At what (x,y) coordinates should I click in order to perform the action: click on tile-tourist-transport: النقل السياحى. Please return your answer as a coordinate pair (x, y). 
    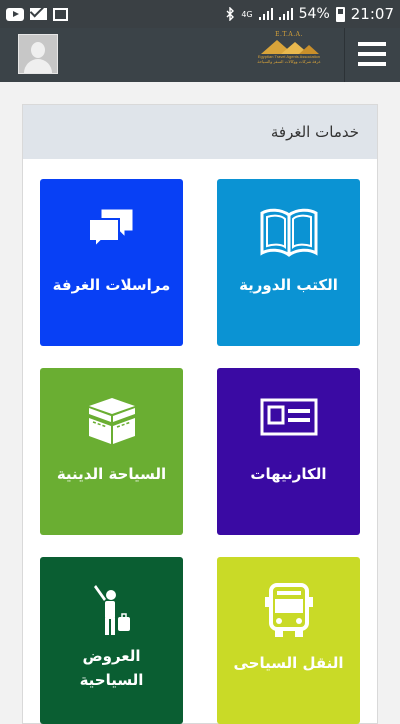
    Looking at the image, I should click on (288, 640).